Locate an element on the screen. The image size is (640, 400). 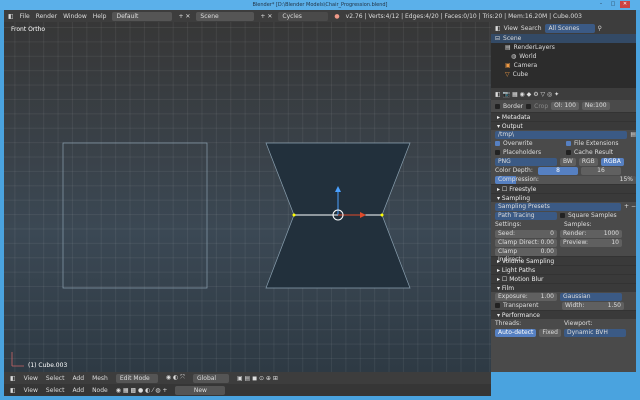
add-scene-button: + ✕ is located at coordinates (266, 16).